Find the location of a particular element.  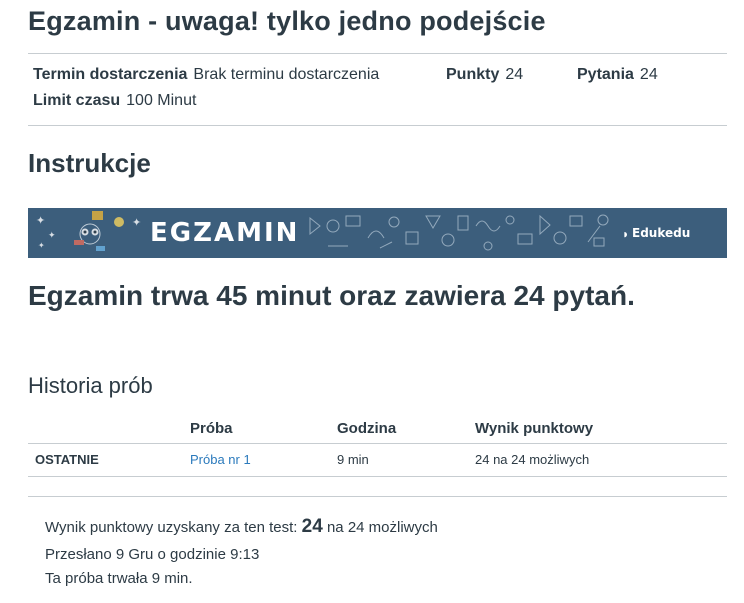

time-limit-value: 100 Minut is located at coordinates (161, 100).